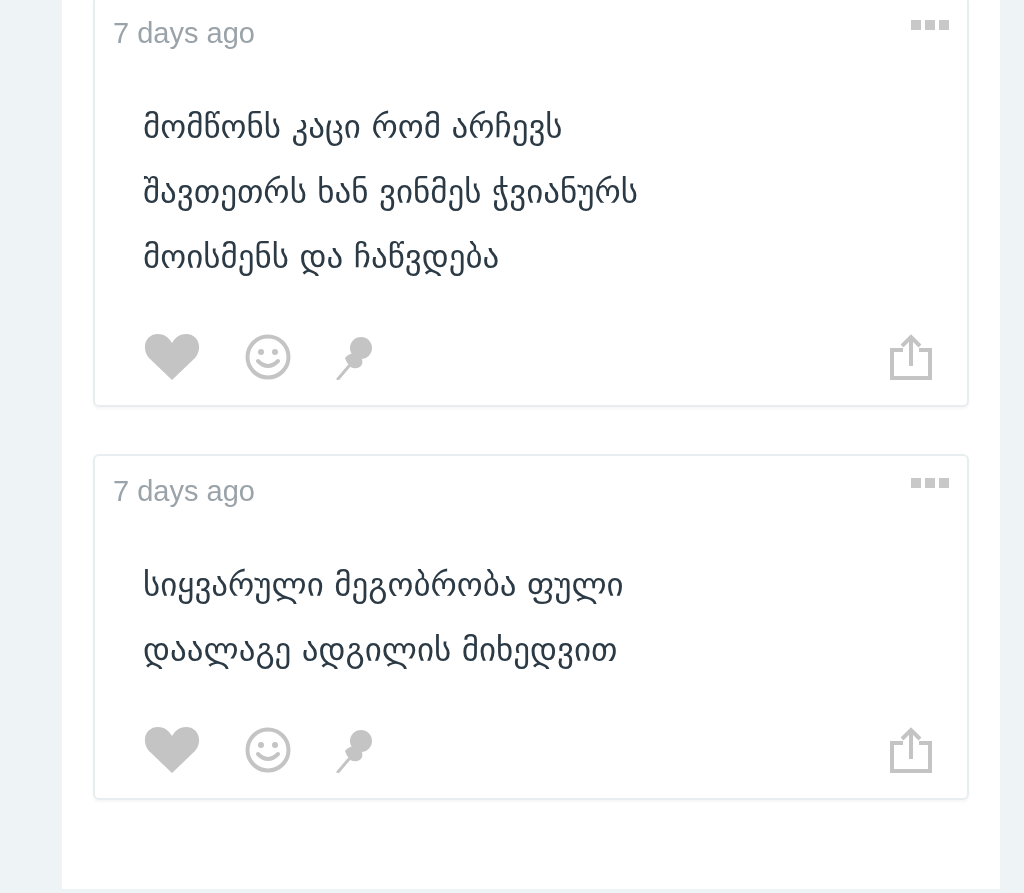  Describe the element at coordinates (384, 617) in the screenshot. I see `post-text: სიყვარული მეგობრობა ფული დაალაგე ადგილის მიხედვით` at that location.